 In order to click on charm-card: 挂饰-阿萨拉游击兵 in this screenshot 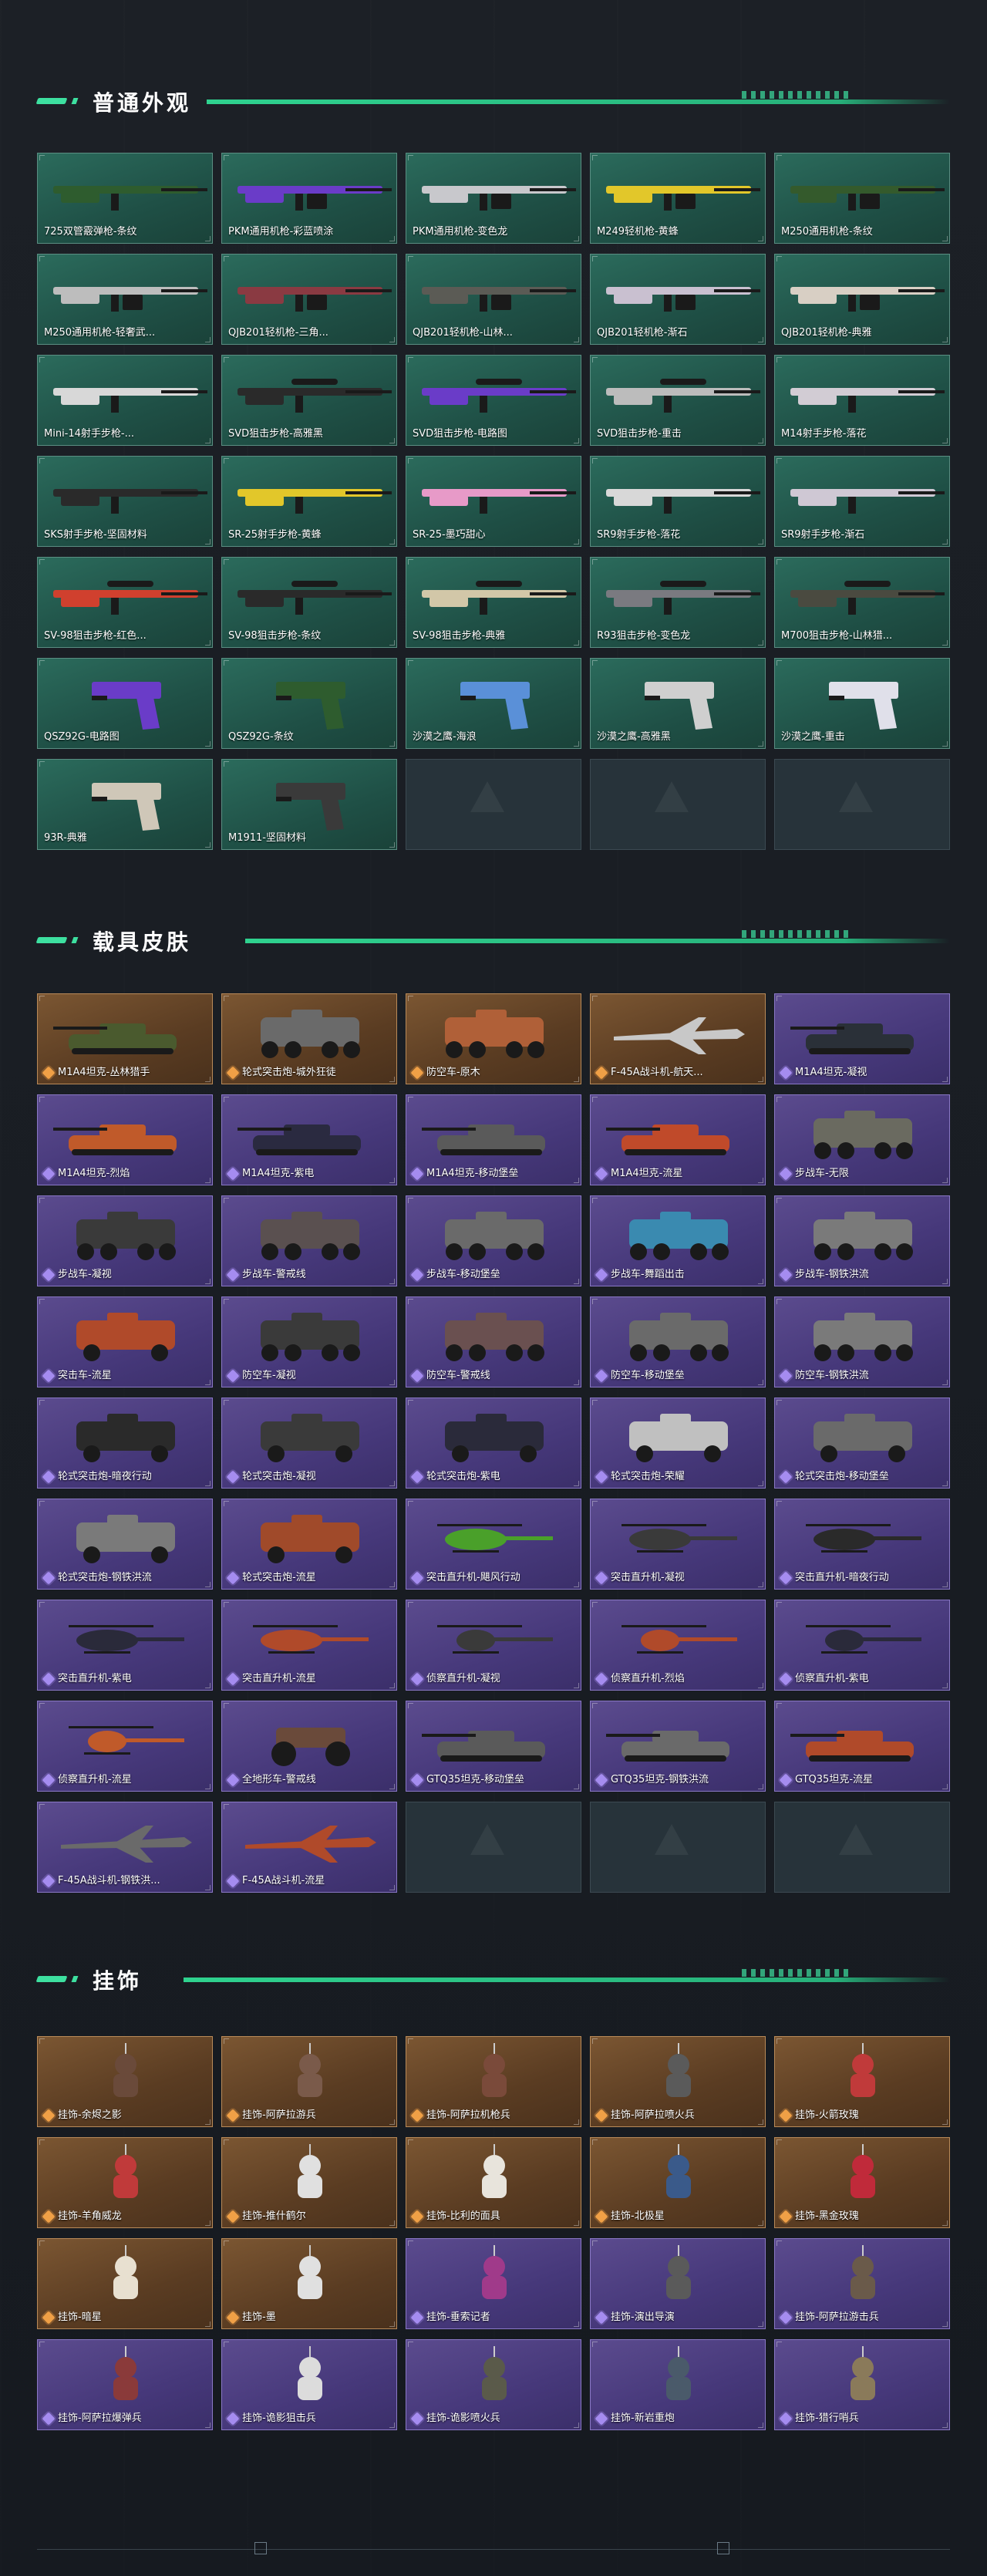, I will do `click(862, 2283)`.